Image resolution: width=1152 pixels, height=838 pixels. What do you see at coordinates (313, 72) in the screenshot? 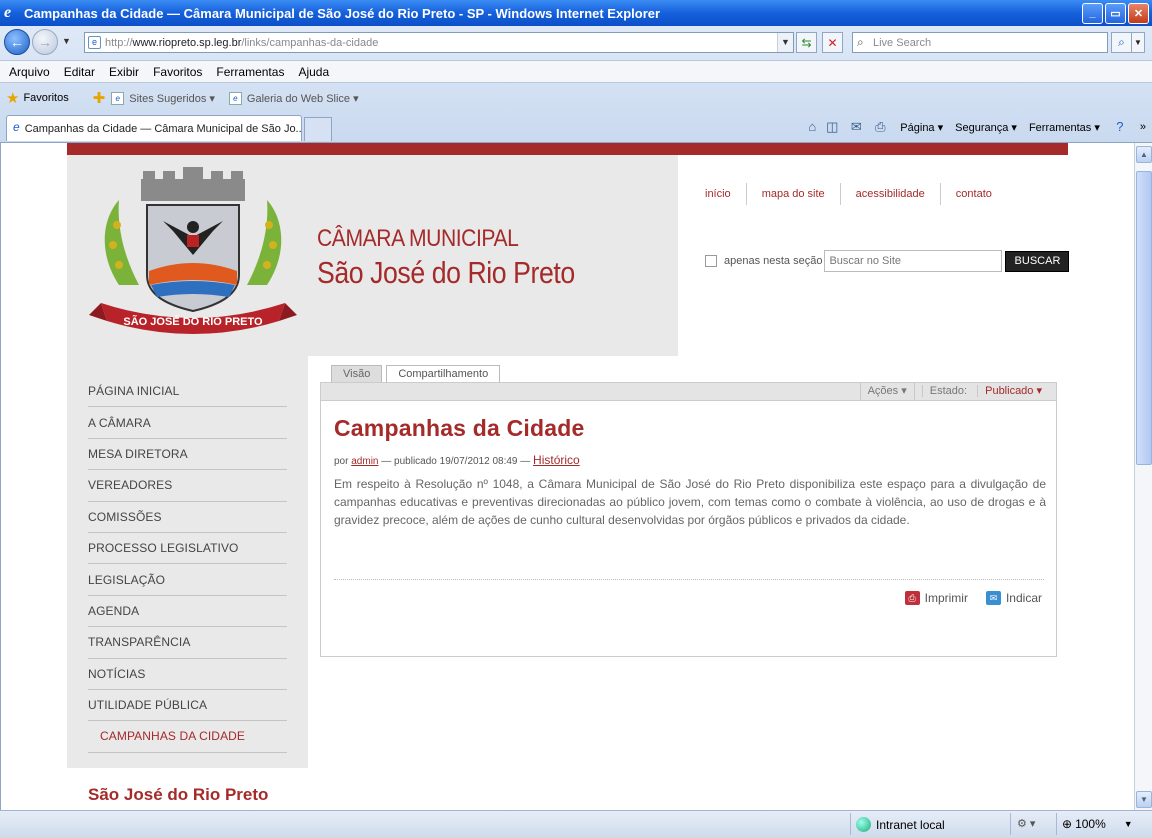
I see `menu-ajuda: Ajuda` at bounding box center [313, 72].